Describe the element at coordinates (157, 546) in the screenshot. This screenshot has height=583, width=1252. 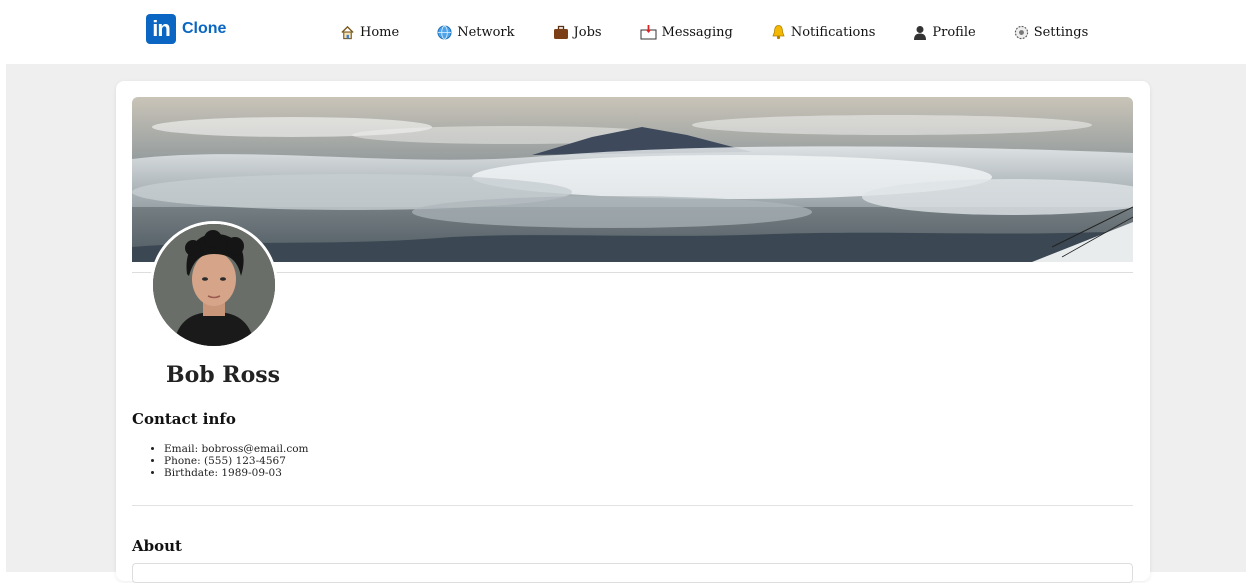
I see `about-heading: About` at that location.